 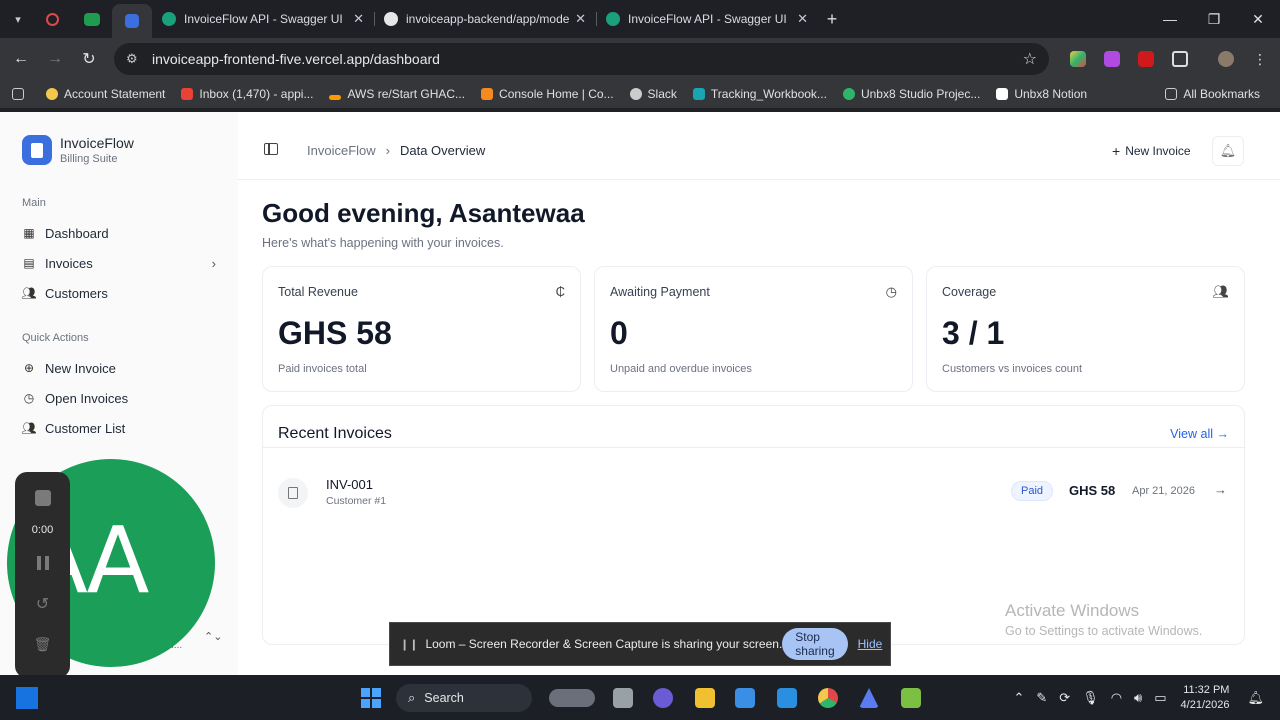 What do you see at coordinates (136, 59) in the screenshot?
I see `site-settings-icon: ⚙` at bounding box center [136, 59].